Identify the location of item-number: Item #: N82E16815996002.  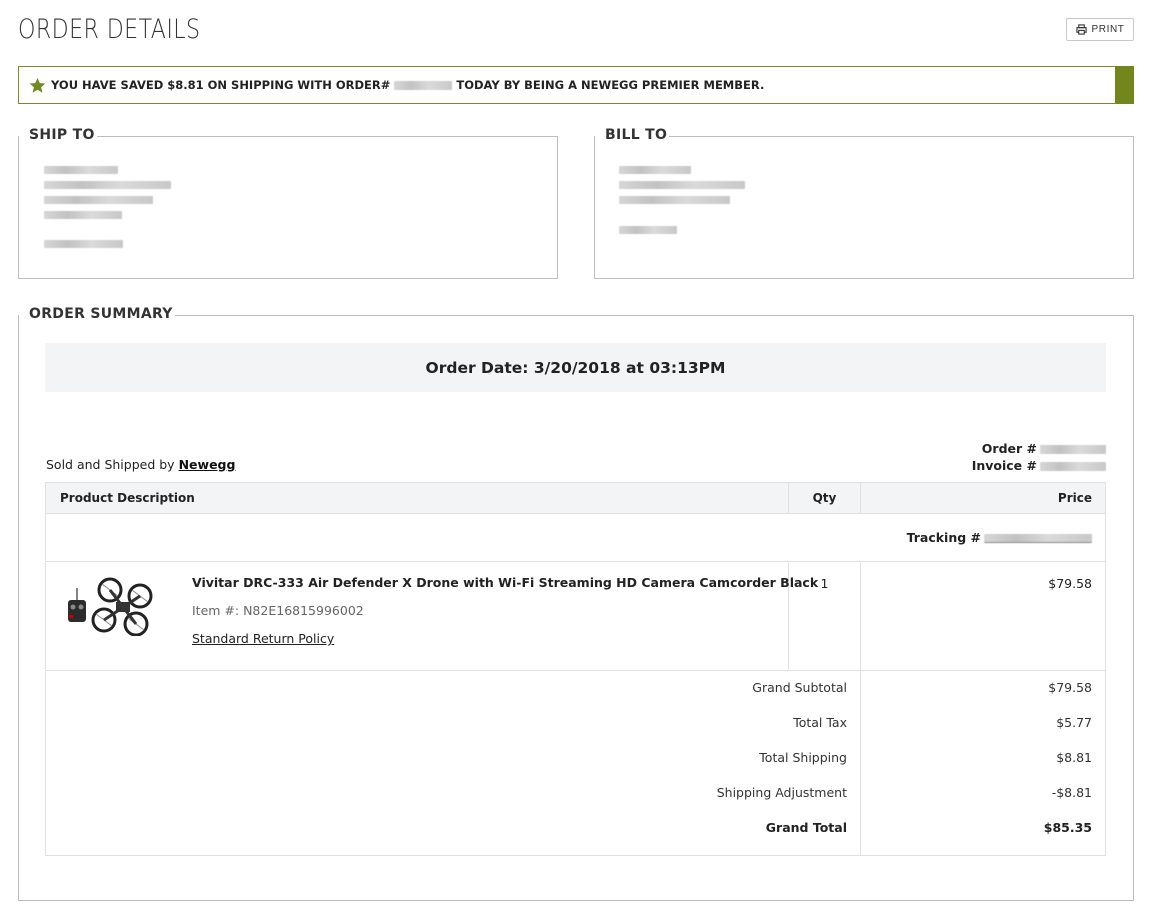
(278, 610).